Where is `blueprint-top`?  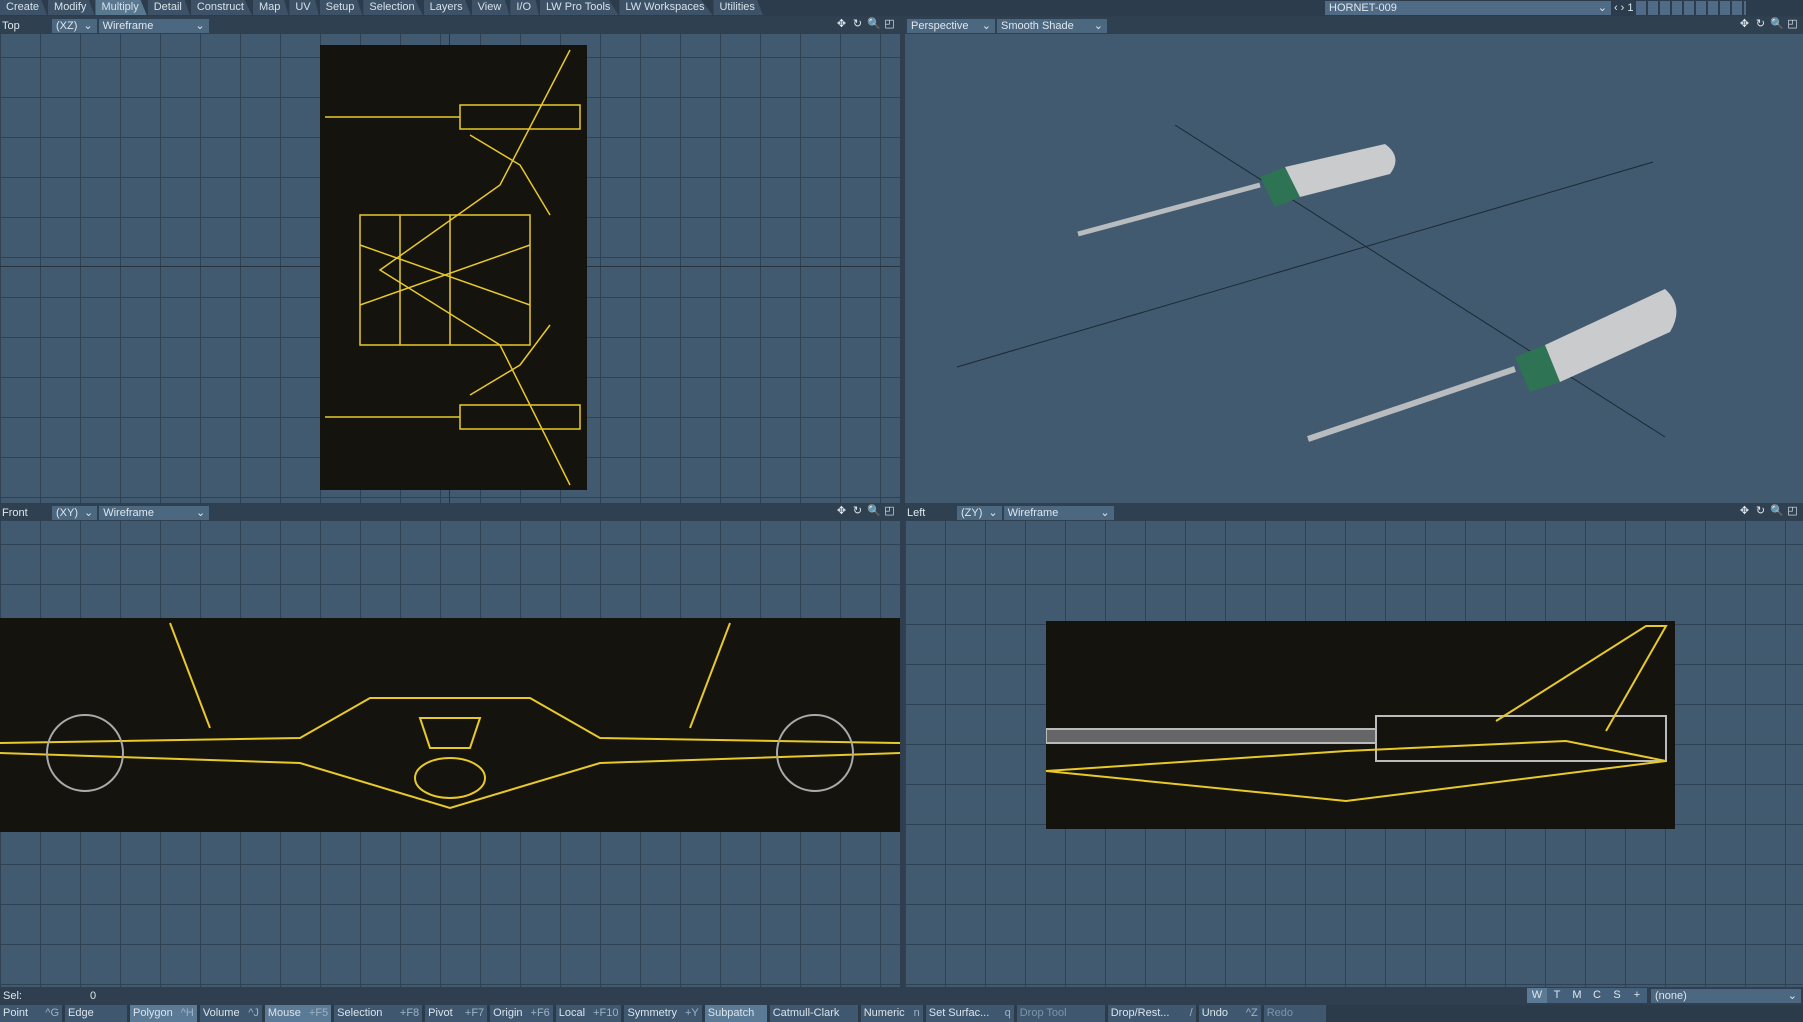
blueprint-top is located at coordinates (453, 267).